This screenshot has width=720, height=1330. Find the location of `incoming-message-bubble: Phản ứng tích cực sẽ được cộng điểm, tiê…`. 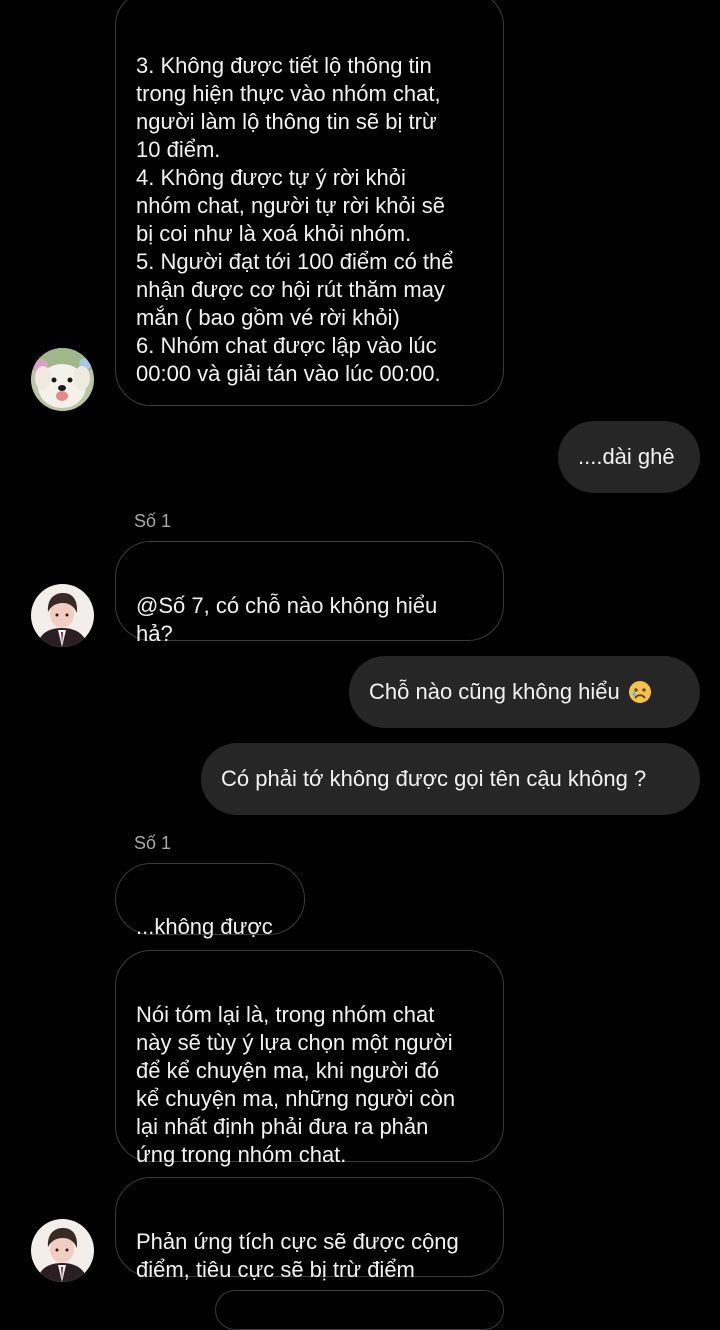

incoming-message-bubble: Phản ứng tích cực sẽ được cộng điểm, tiê… is located at coordinates (309, 1229).